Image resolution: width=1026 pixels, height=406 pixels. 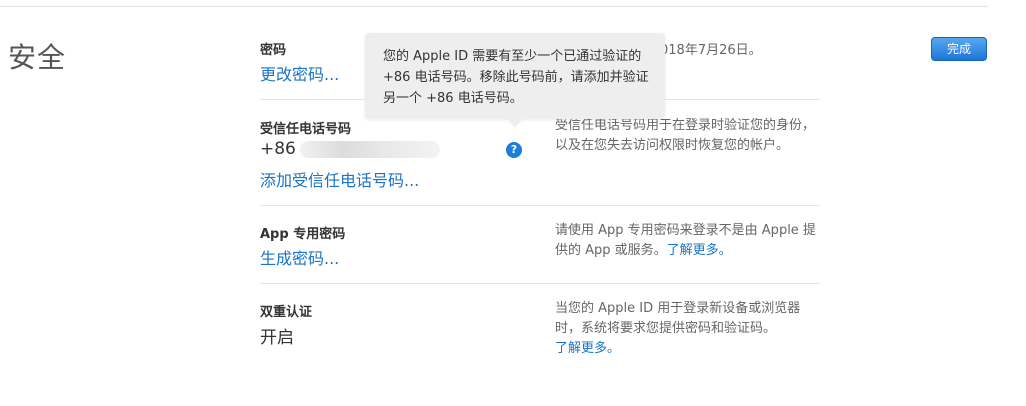 I want to click on section-title: 安全, so click(x=37, y=57).